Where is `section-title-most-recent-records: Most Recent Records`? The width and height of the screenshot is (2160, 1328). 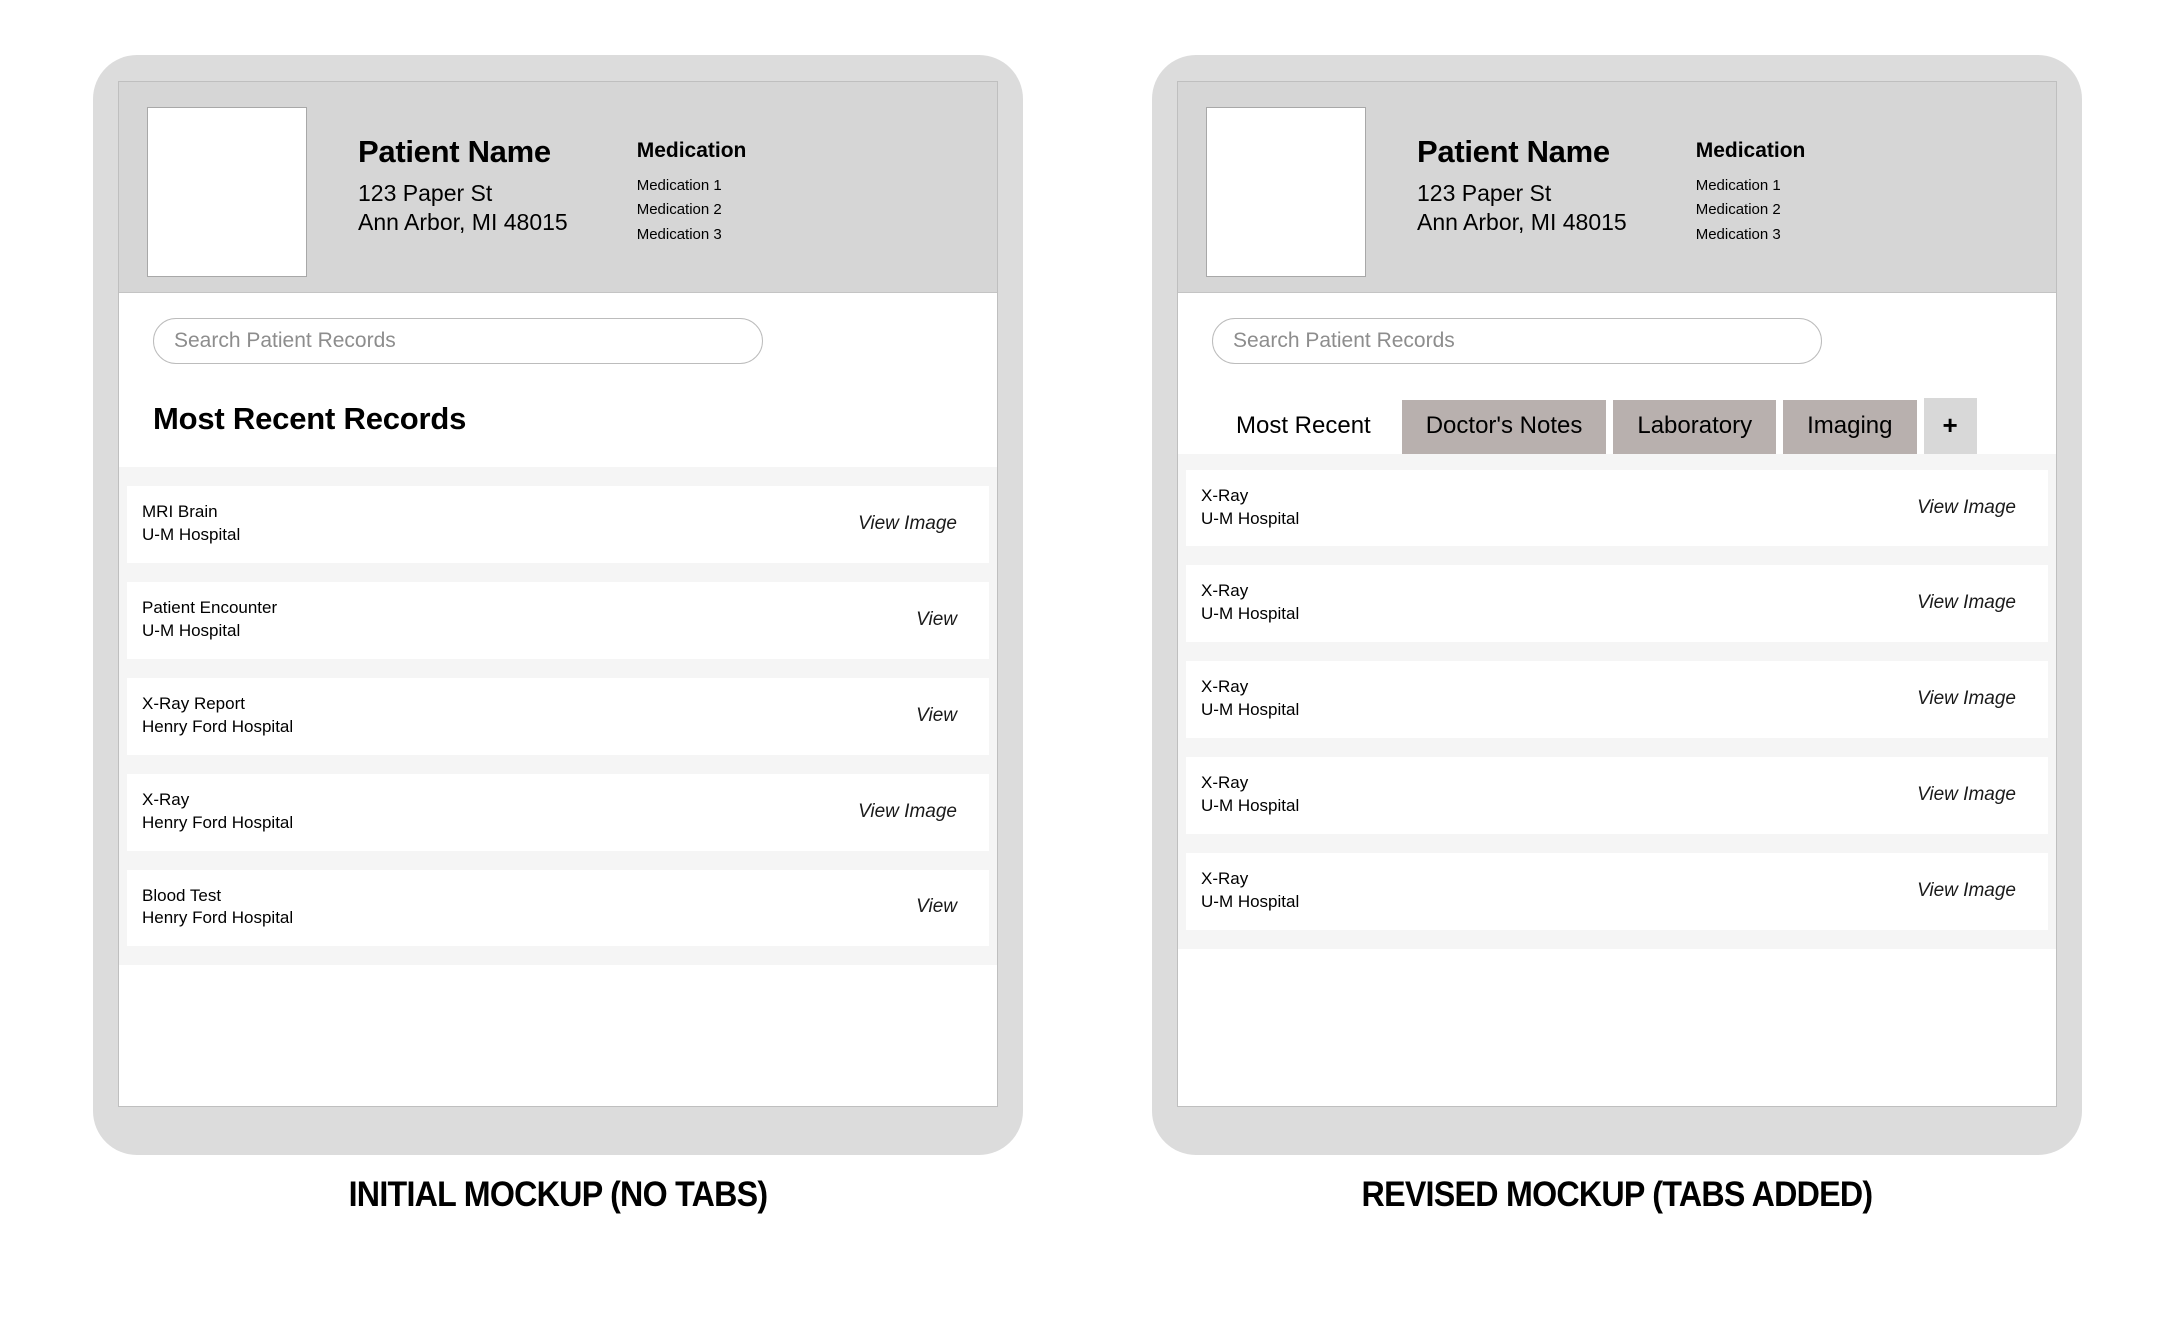 section-title-most-recent-records: Most Recent Records is located at coordinates (310, 418).